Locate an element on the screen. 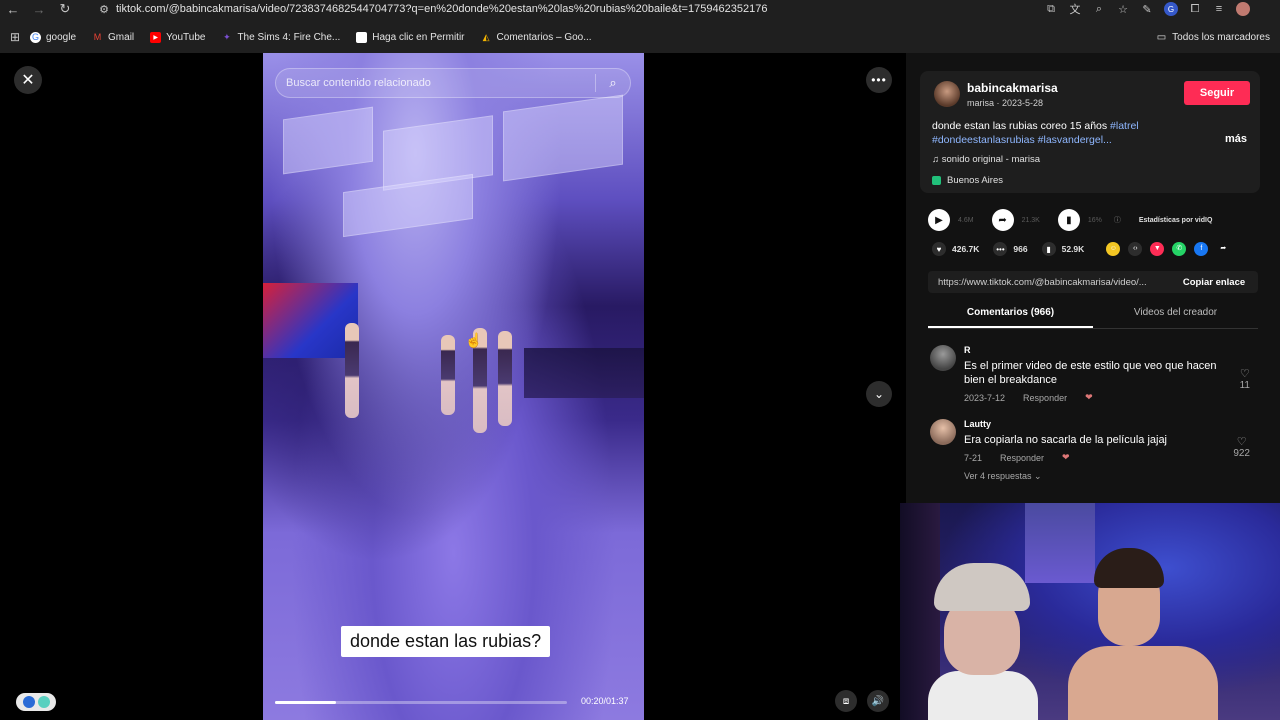 This screenshot has width=1280, height=720. comment-meta: 7-21 Responder ❤ is located at coordinates (1017, 457).